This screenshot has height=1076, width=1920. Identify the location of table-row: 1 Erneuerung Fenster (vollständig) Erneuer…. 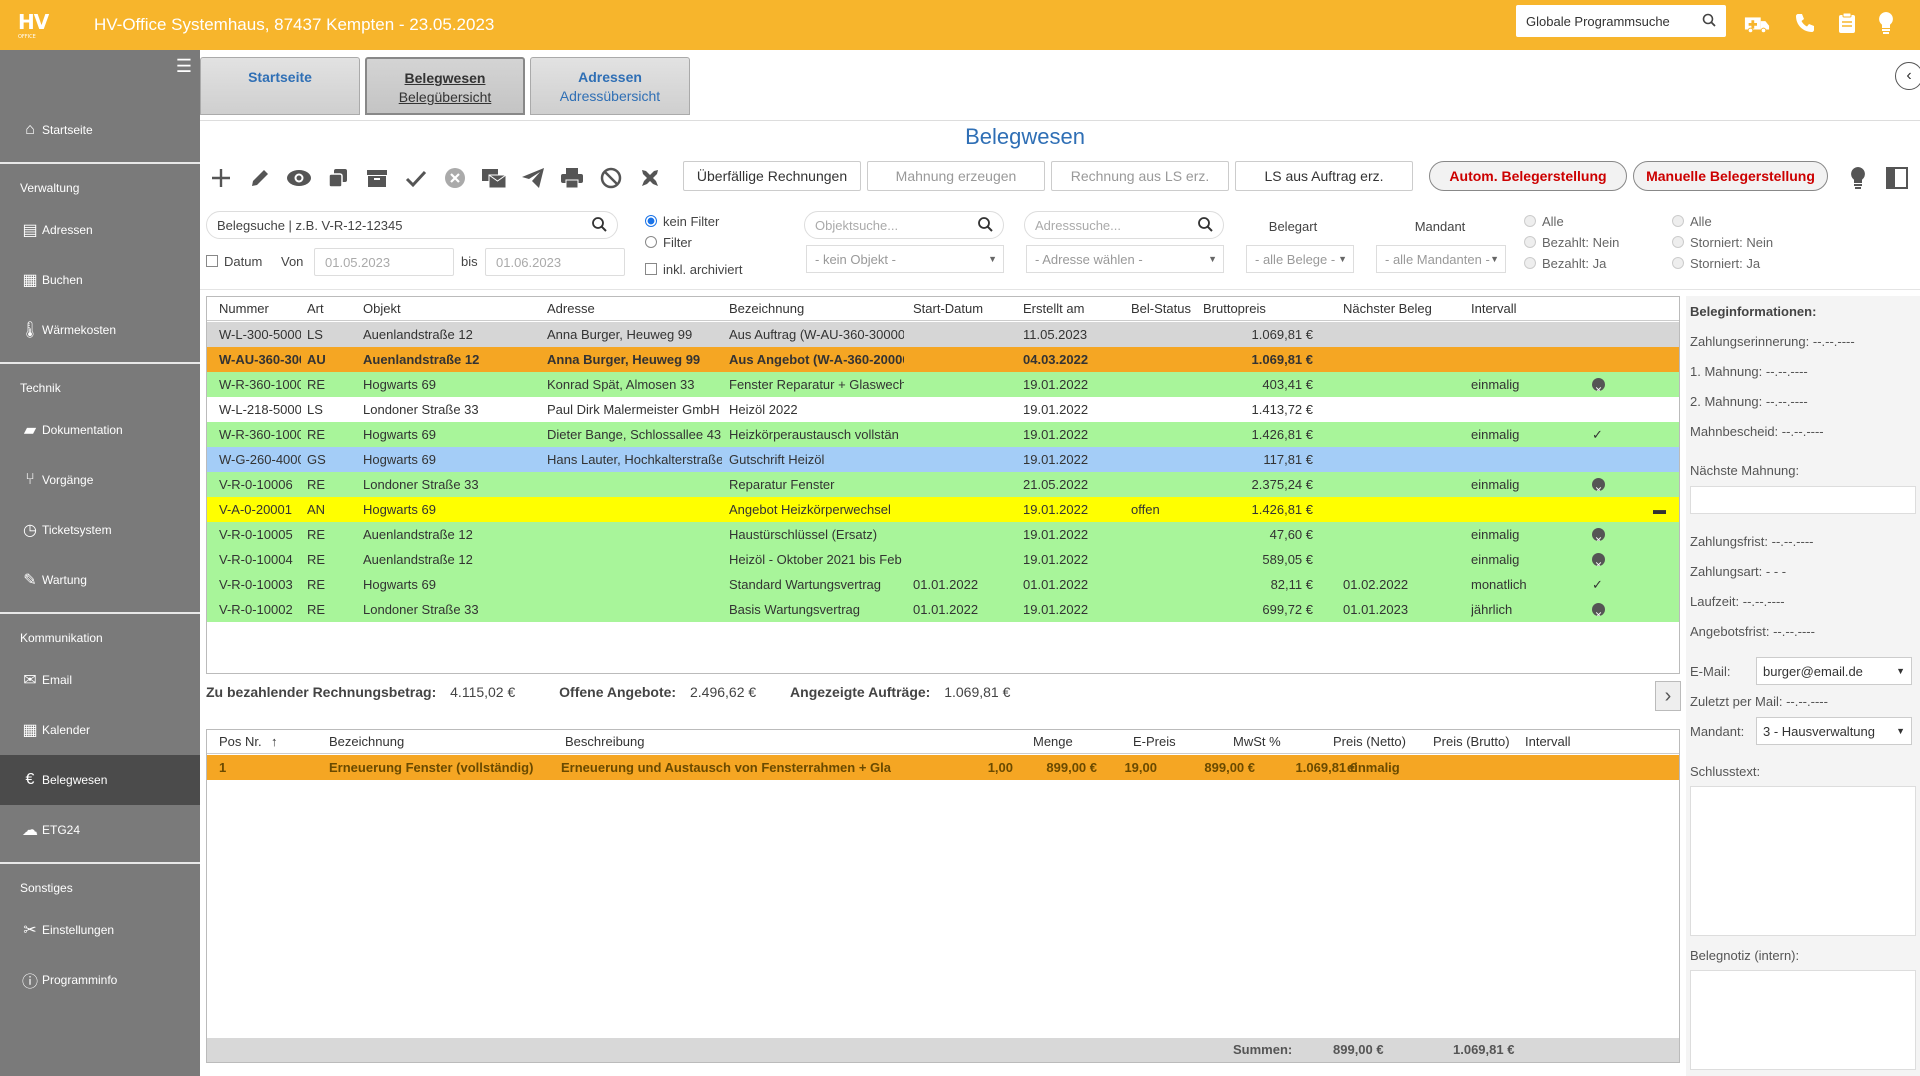
(943, 767).